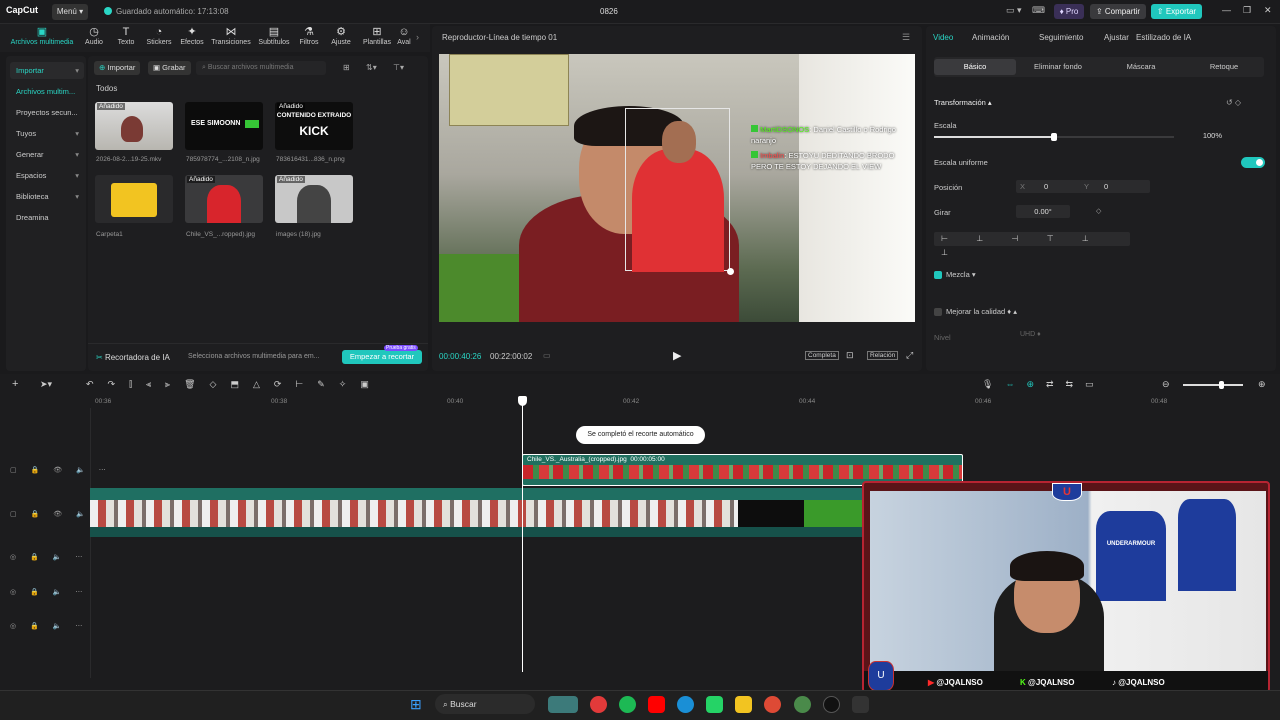  Describe the element at coordinates (47, 70) in the screenshot. I see `sidebar-item-import: Importar ▾` at that location.